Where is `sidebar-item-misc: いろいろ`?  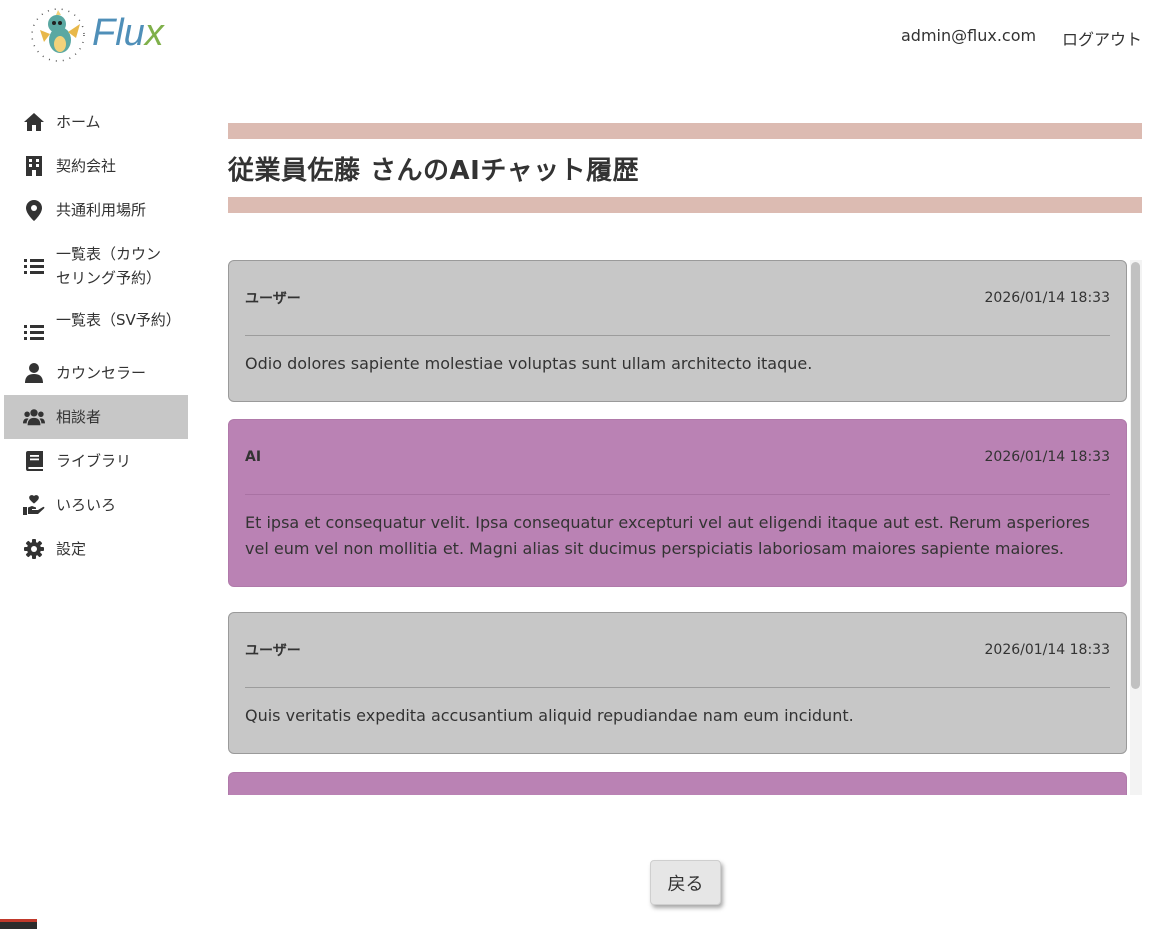
sidebar-item-misc: いろいろ is located at coordinates (96, 505).